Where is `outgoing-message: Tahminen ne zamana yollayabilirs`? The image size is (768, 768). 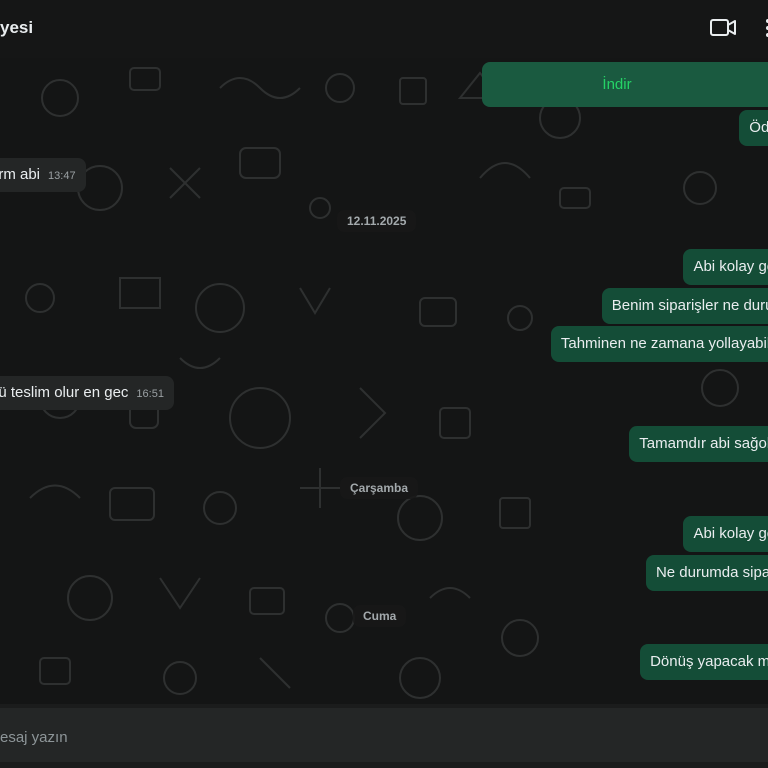
outgoing-message: Tahminen ne zamana yollayabilirs is located at coordinates (659, 344).